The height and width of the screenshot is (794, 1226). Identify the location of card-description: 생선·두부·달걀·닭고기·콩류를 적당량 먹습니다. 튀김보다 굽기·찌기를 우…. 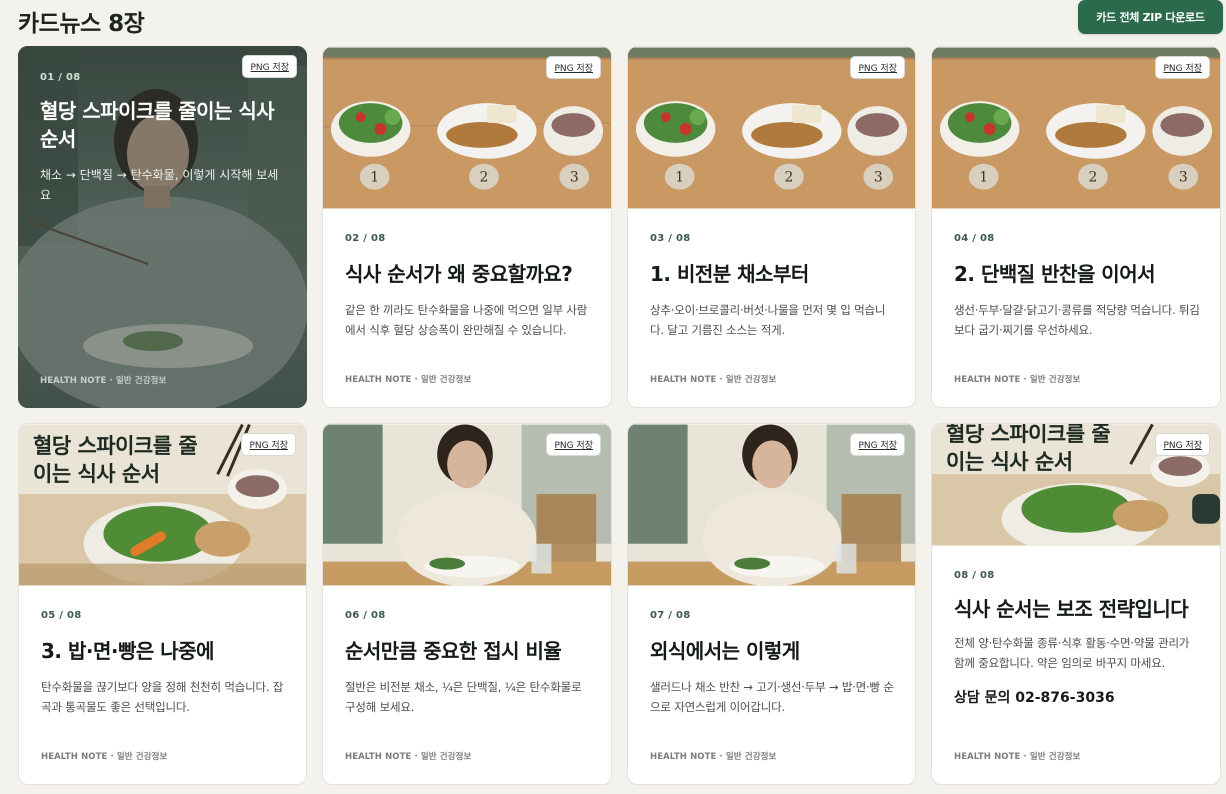
(1077, 320).